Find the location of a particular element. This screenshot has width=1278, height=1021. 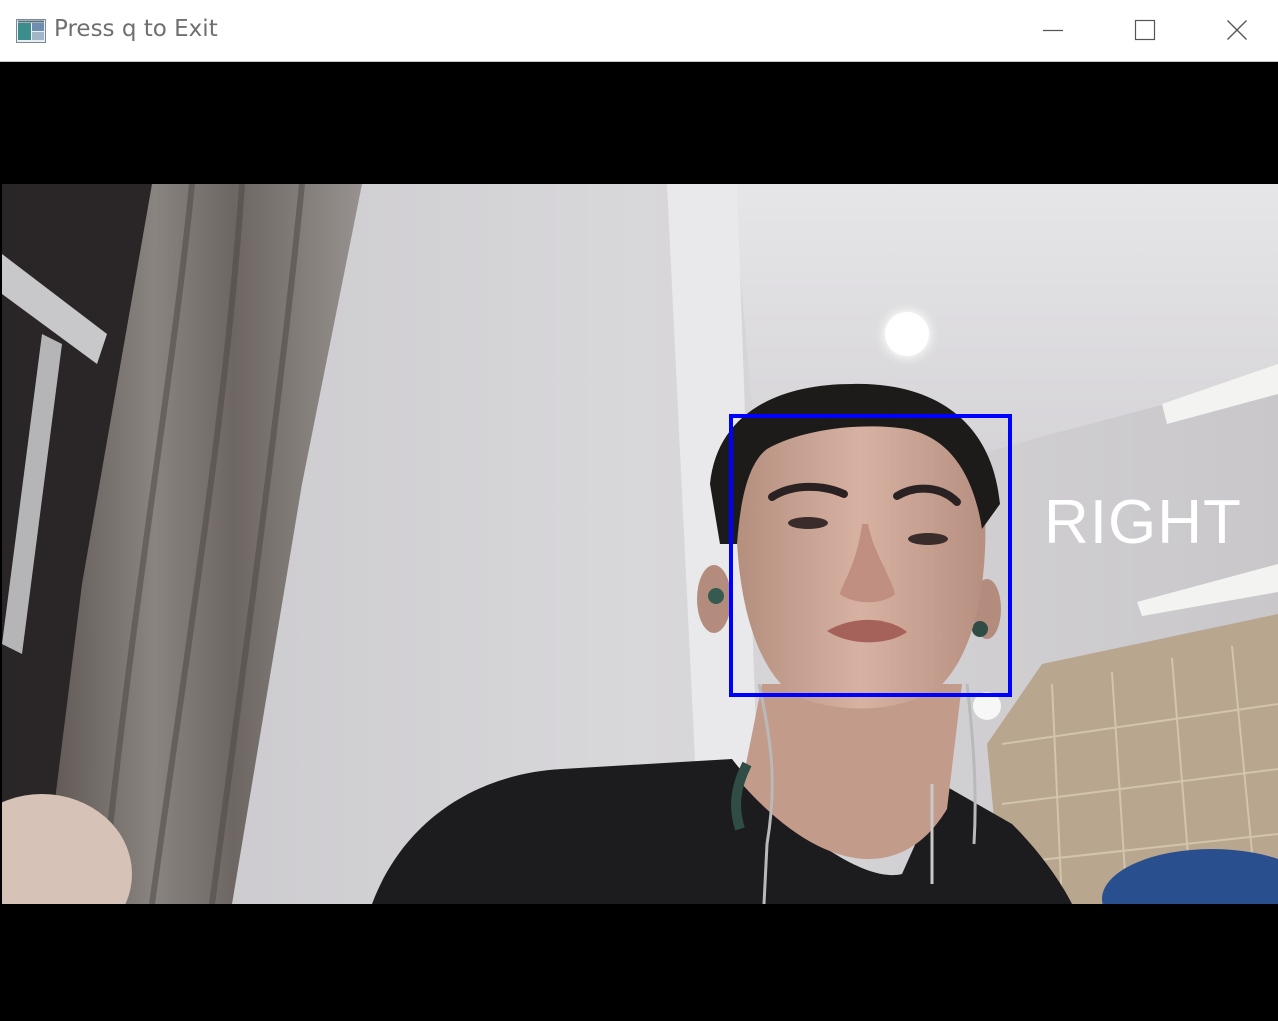

minimize-button is located at coordinates (1052, 31).